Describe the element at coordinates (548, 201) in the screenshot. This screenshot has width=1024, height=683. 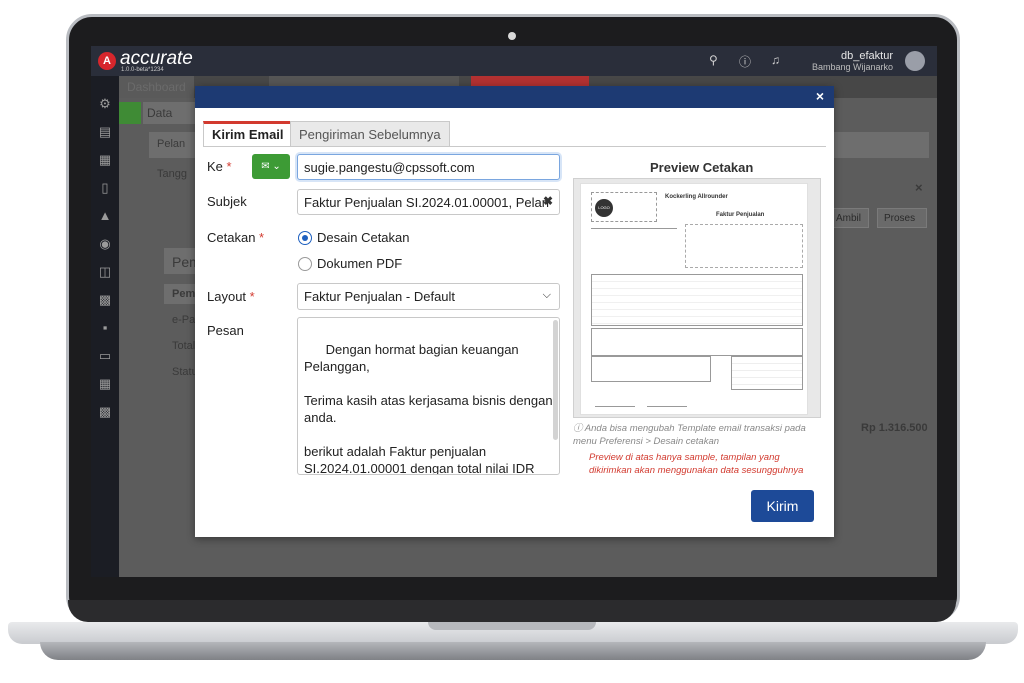
I see `clear-icon: ✖` at that location.